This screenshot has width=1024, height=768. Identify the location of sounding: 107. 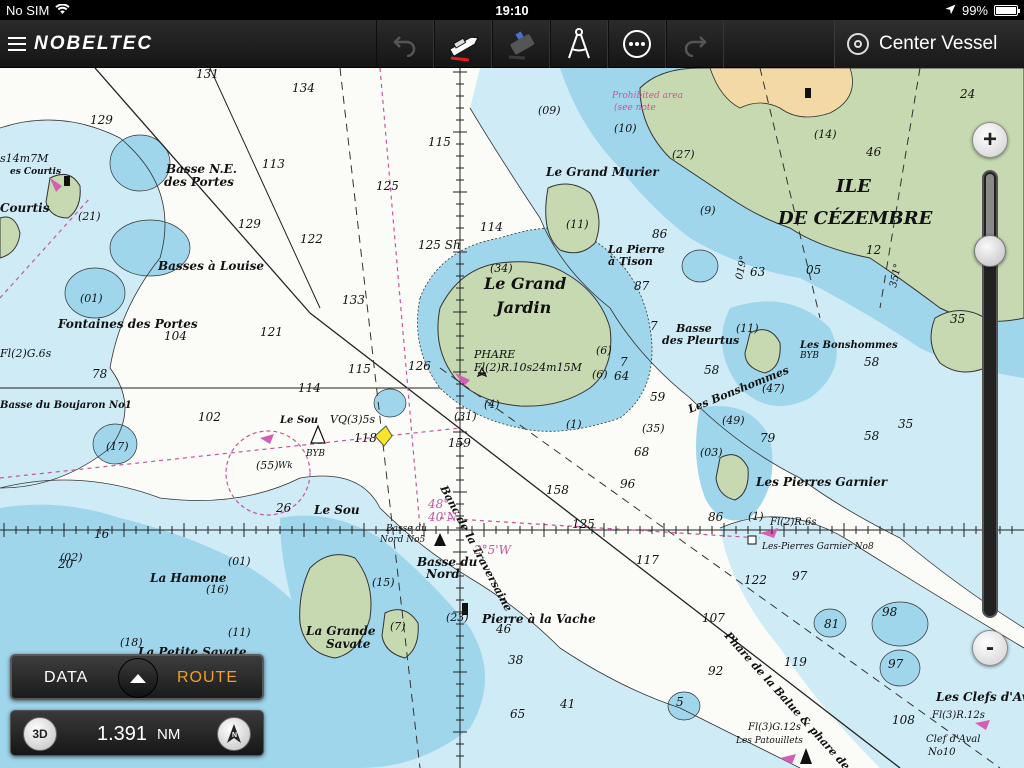
(713, 618).